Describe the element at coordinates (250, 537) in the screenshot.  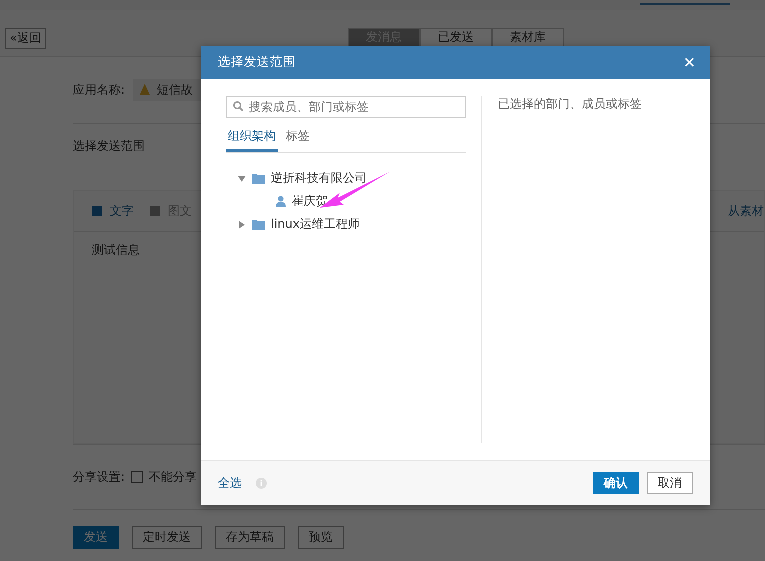
I see `action-button: 存为草稿` at that location.